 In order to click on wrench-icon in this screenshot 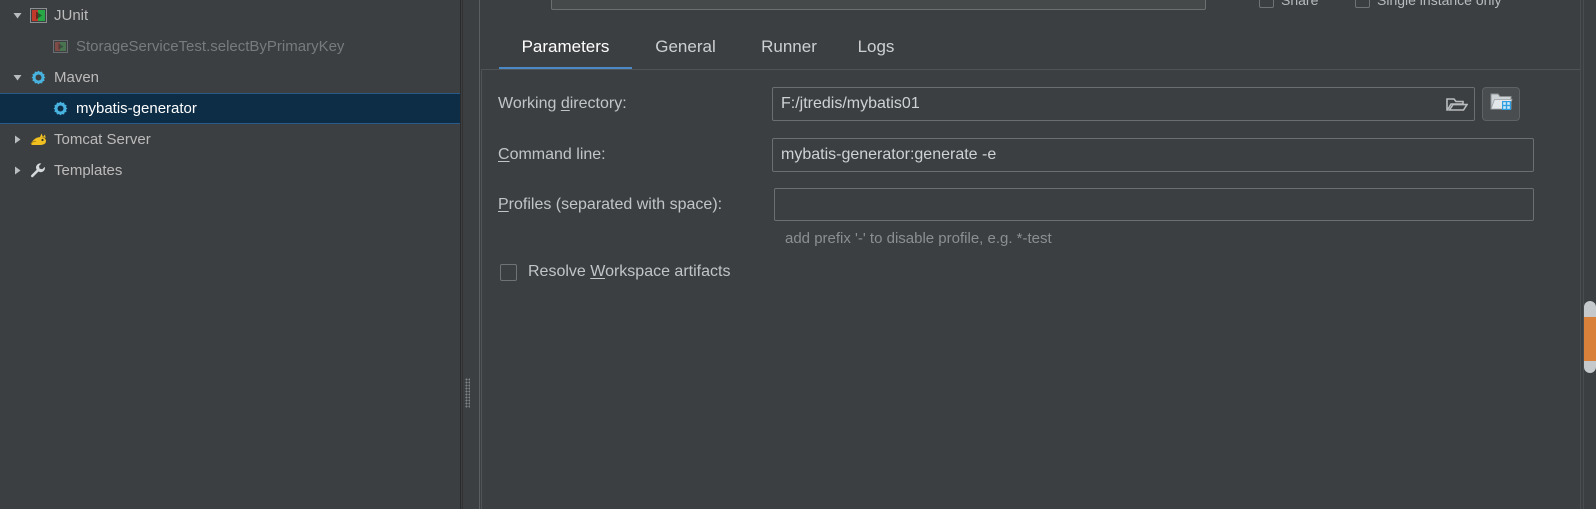, I will do `click(38, 171)`.